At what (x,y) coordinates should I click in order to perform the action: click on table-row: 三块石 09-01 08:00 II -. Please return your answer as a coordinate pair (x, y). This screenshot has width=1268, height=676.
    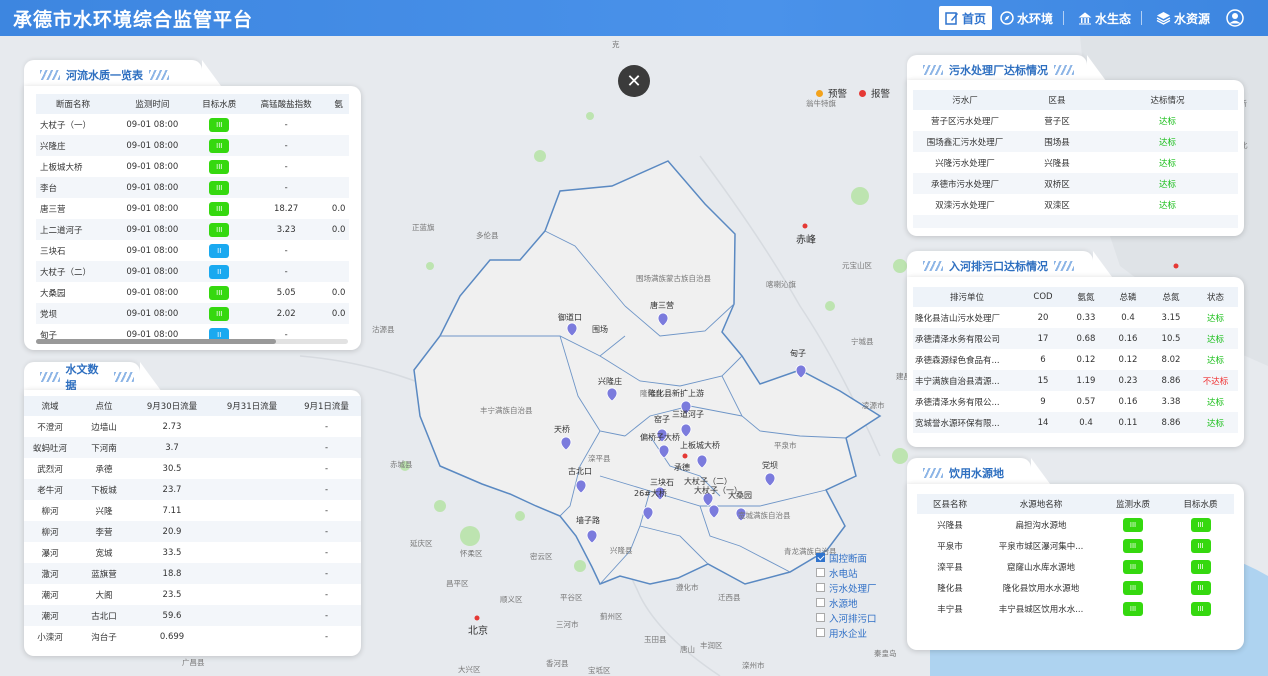
    Looking at the image, I should click on (192, 250).